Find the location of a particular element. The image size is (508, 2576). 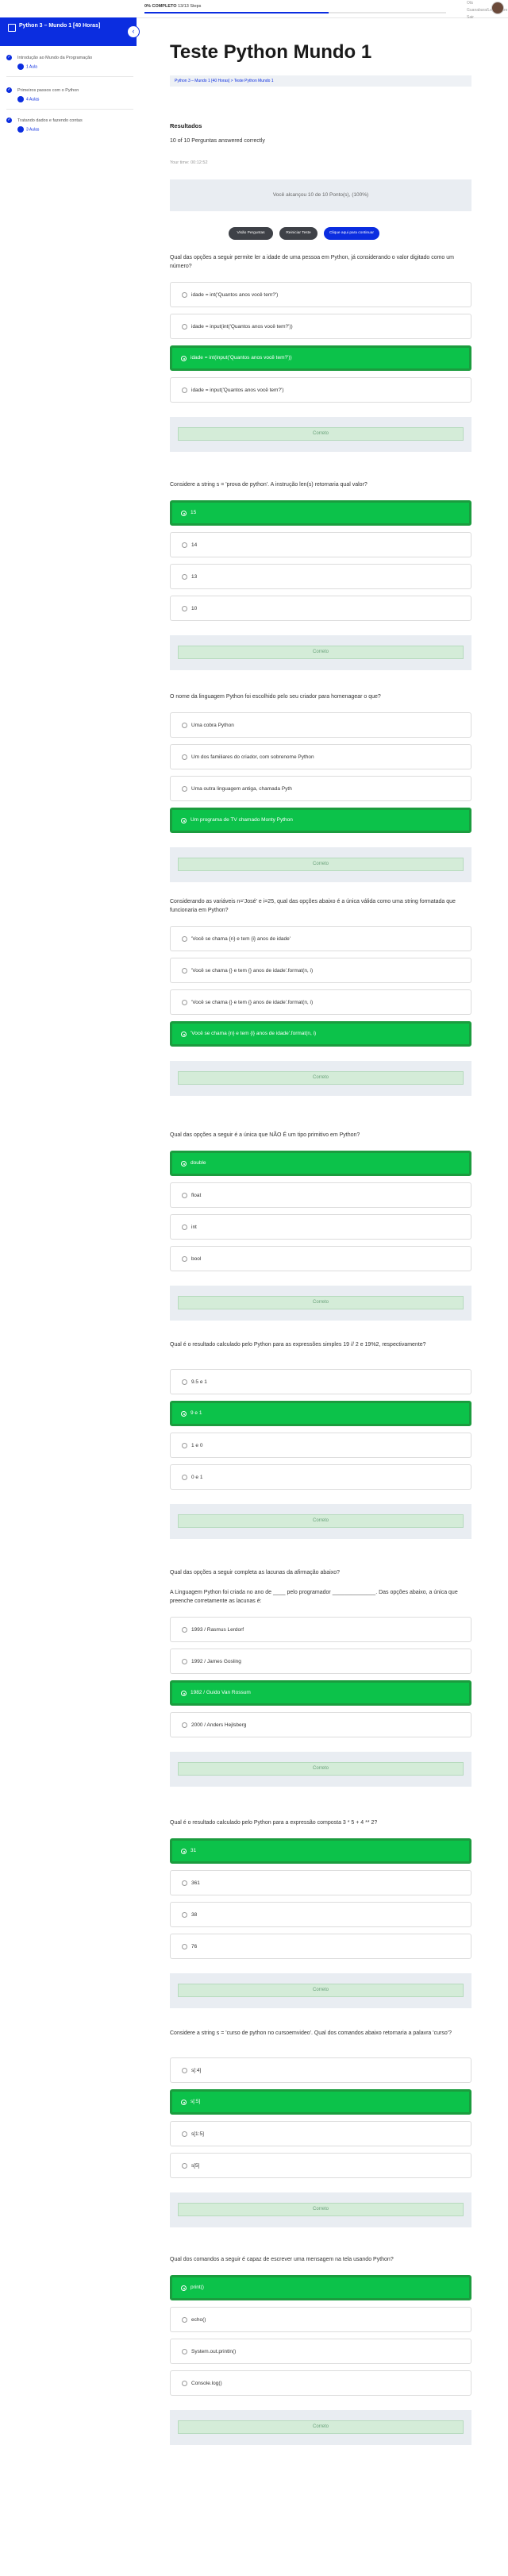

answer-option: bool is located at coordinates (320, 1258).